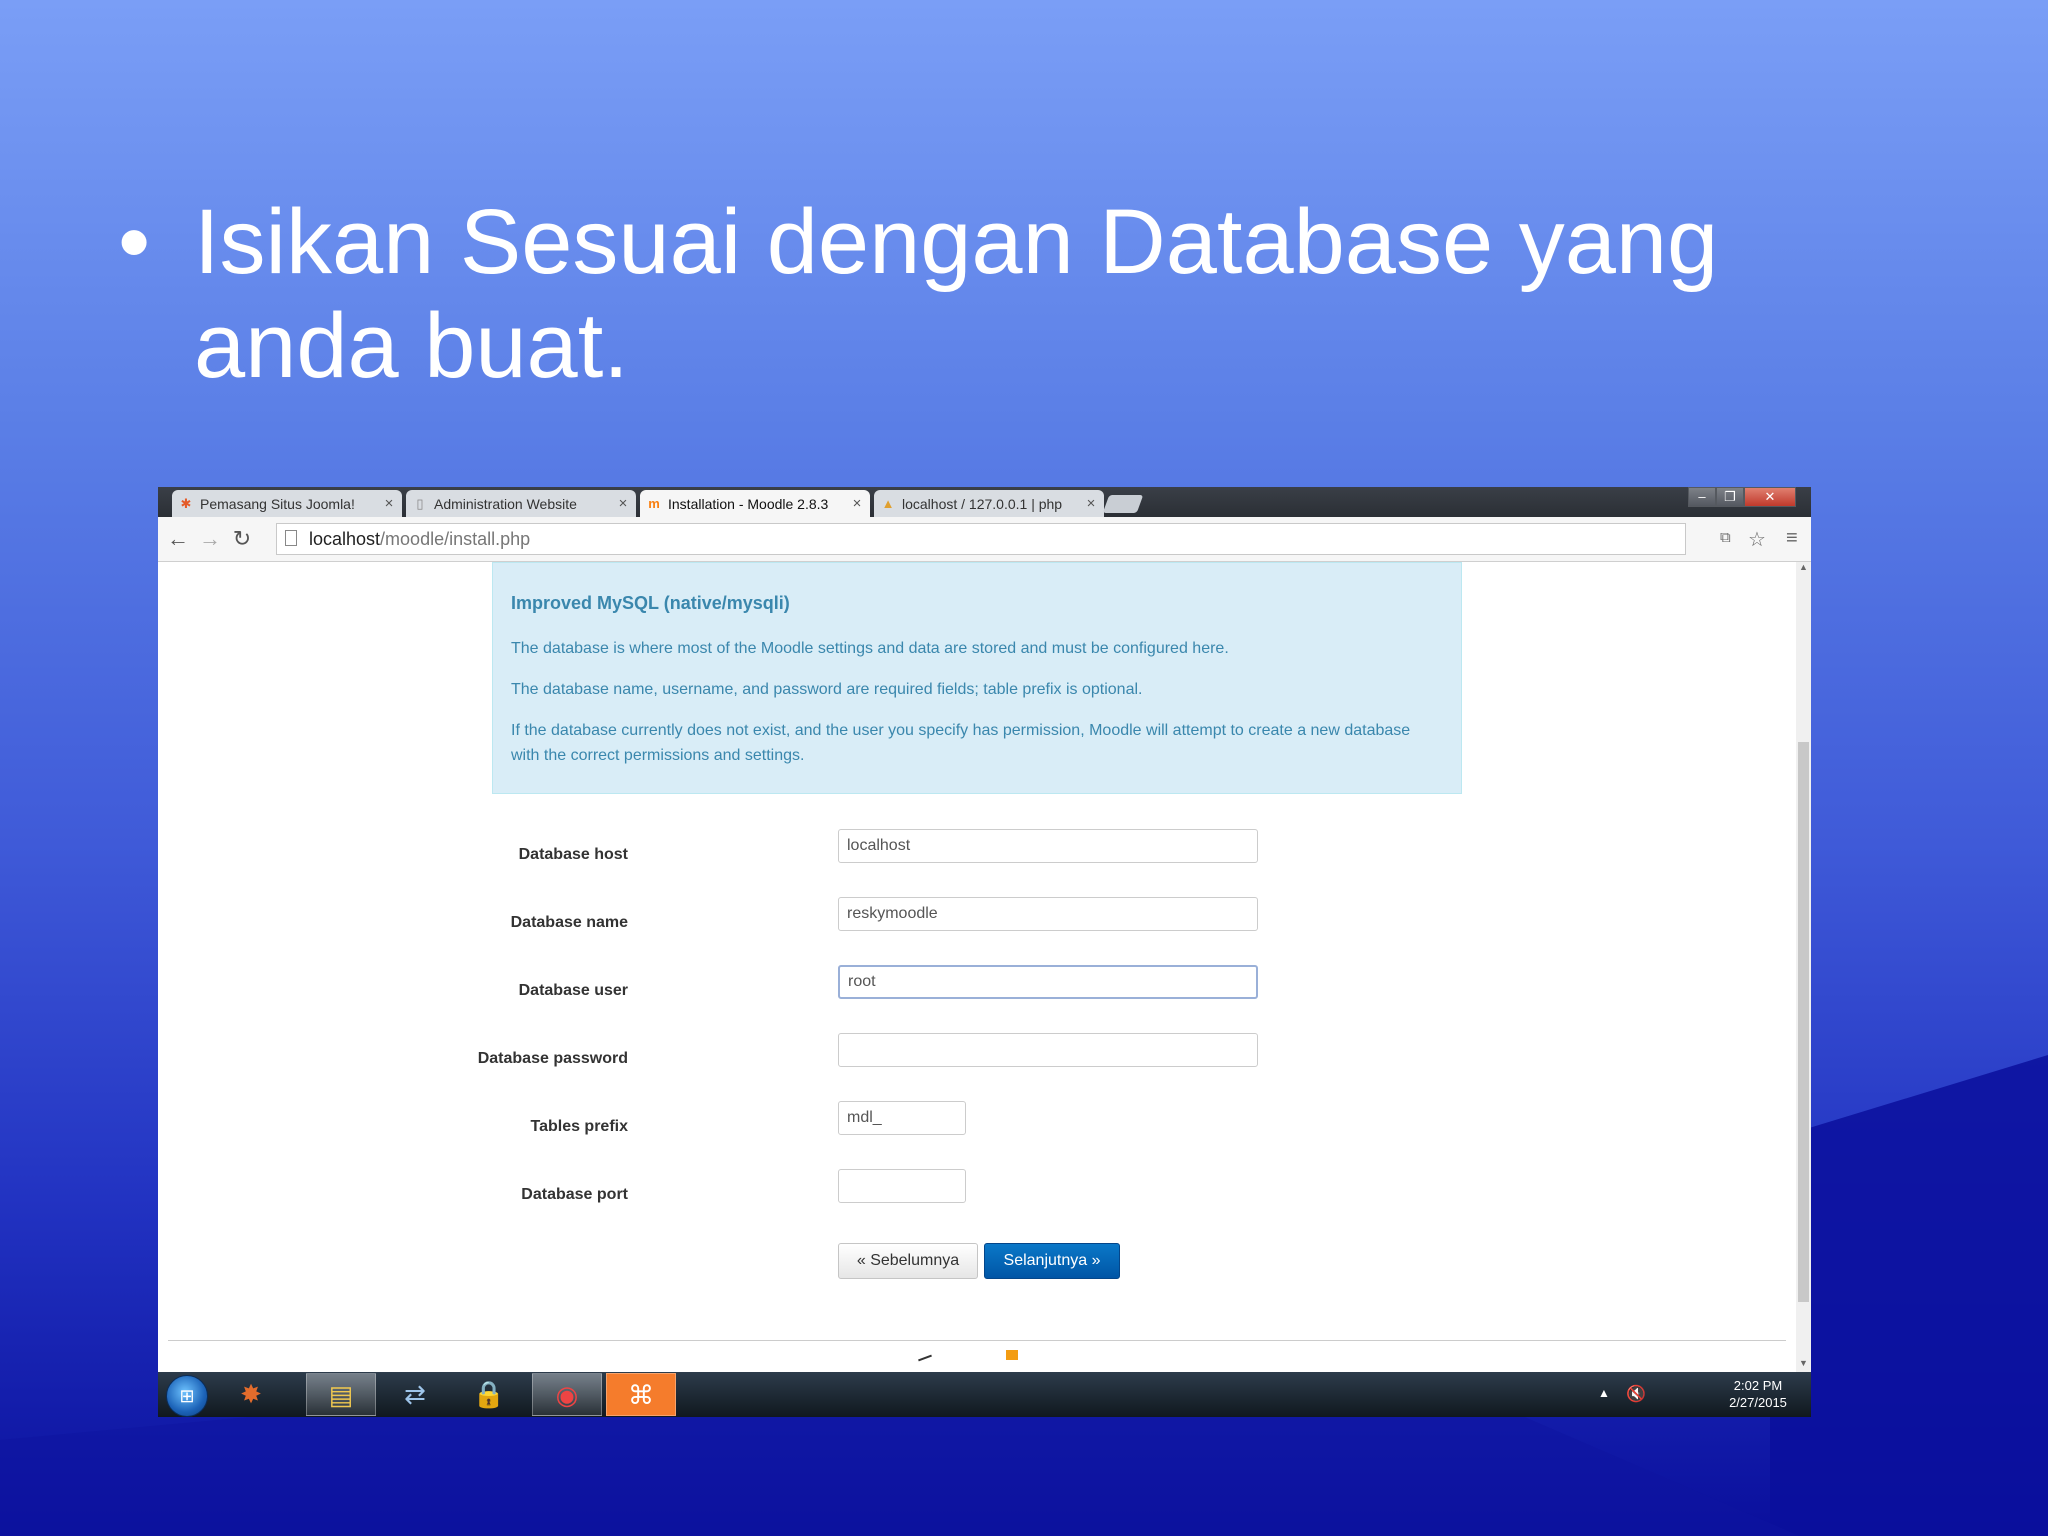  I want to click on joomla-icon: ✱, so click(186, 503).